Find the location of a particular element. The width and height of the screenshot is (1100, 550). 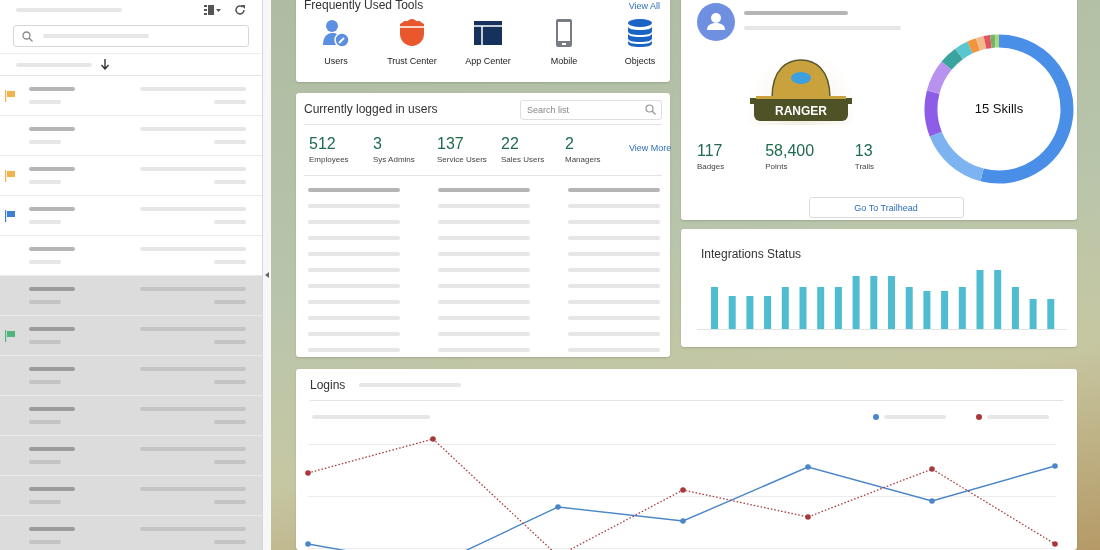

person-wrench-icon is located at coordinates (336, 33).